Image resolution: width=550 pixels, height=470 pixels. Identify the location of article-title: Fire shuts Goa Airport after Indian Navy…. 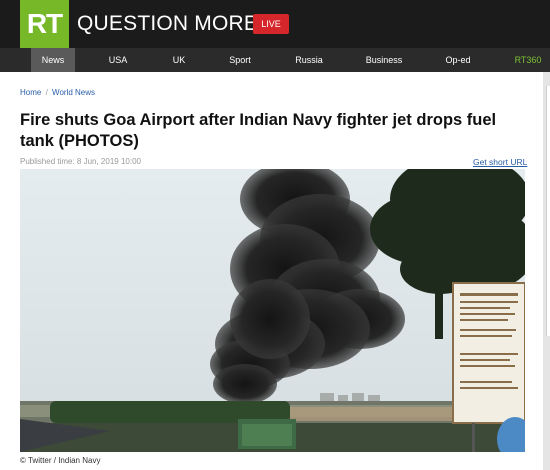
(258, 130).